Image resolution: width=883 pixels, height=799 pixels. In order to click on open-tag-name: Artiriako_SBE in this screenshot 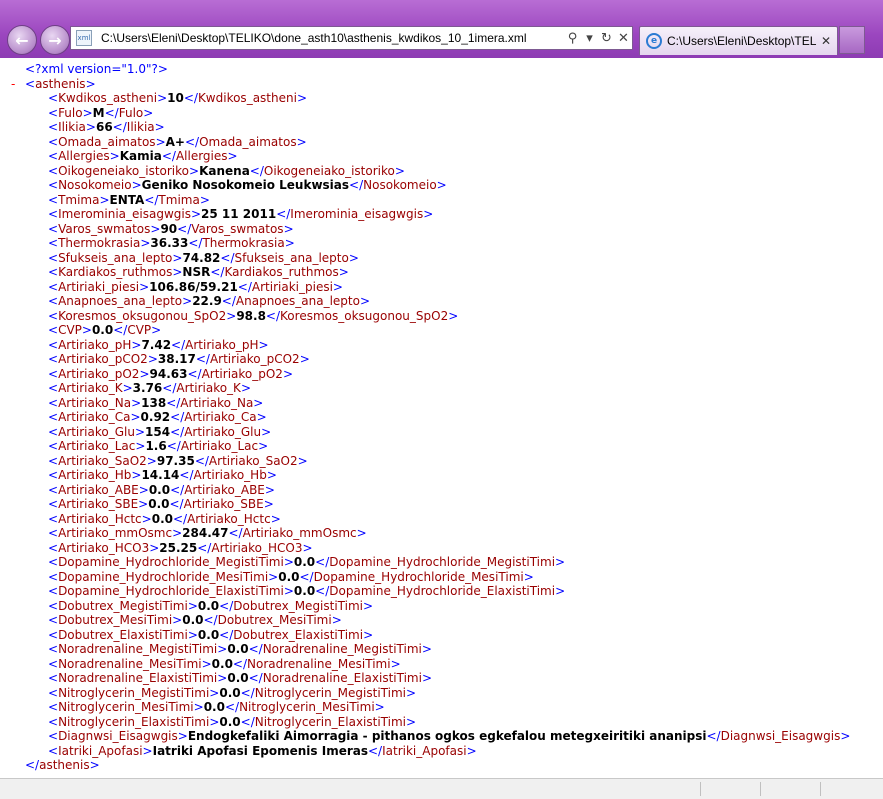, I will do `click(98, 504)`.